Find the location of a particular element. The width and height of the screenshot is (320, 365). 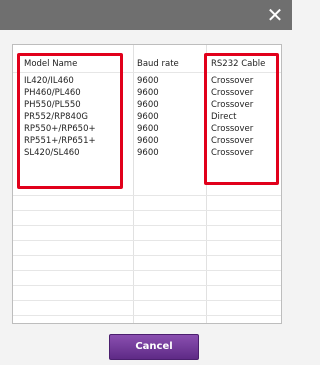

header-baud-rate: Baud rate is located at coordinates (158, 64).